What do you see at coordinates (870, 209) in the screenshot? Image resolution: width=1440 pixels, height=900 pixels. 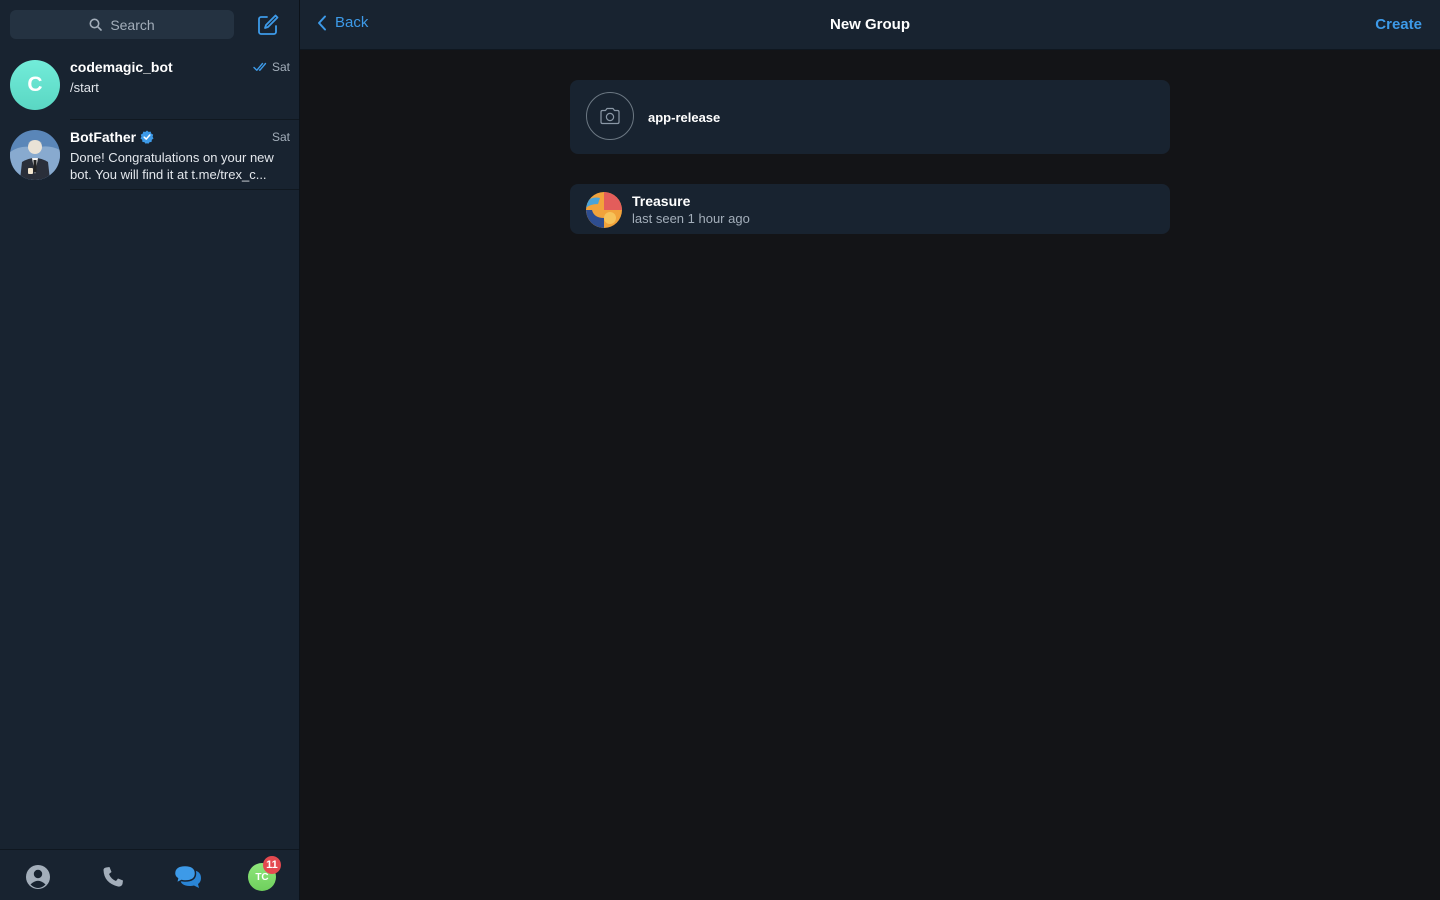 I see `member-list: Treasure last seen 1 hour ago` at bounding box center [870, 209].